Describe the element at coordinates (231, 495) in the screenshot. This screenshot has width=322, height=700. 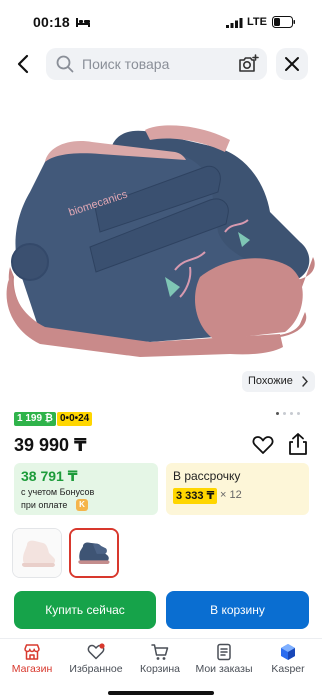
I see `installment-months: × 12` at that location.